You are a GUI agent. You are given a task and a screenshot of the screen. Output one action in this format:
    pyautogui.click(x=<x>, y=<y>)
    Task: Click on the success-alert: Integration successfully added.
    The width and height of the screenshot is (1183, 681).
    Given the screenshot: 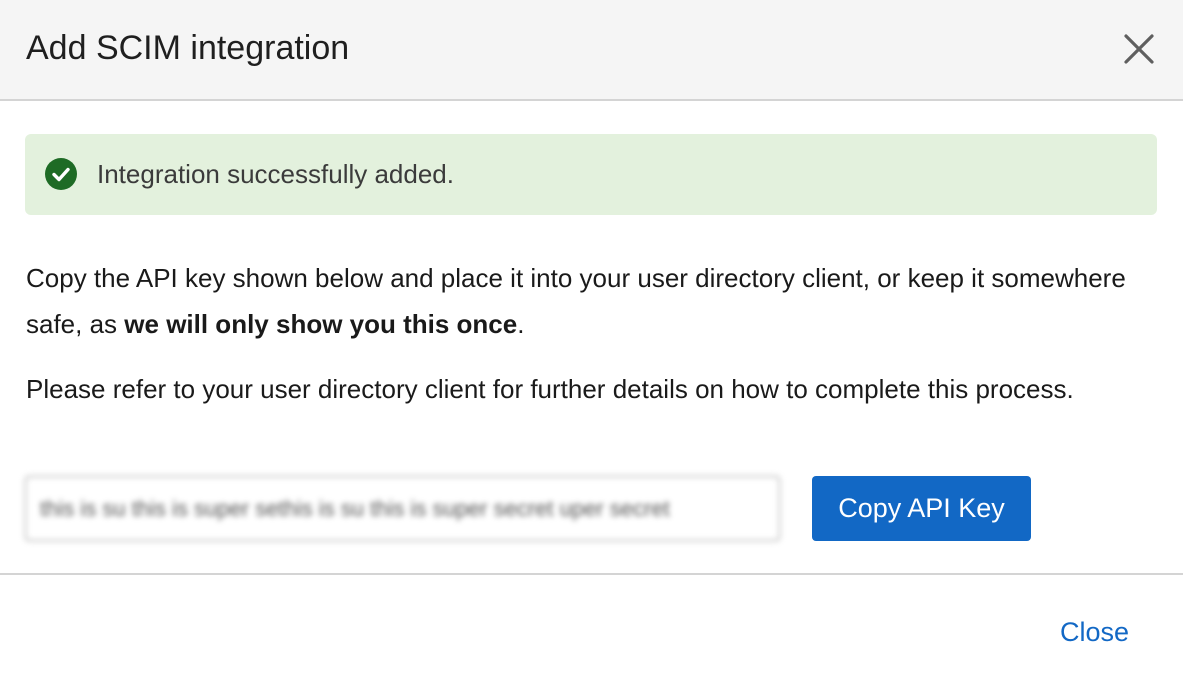 What is the action you would take?
    pyautogui.click(x=591, y=174)
    